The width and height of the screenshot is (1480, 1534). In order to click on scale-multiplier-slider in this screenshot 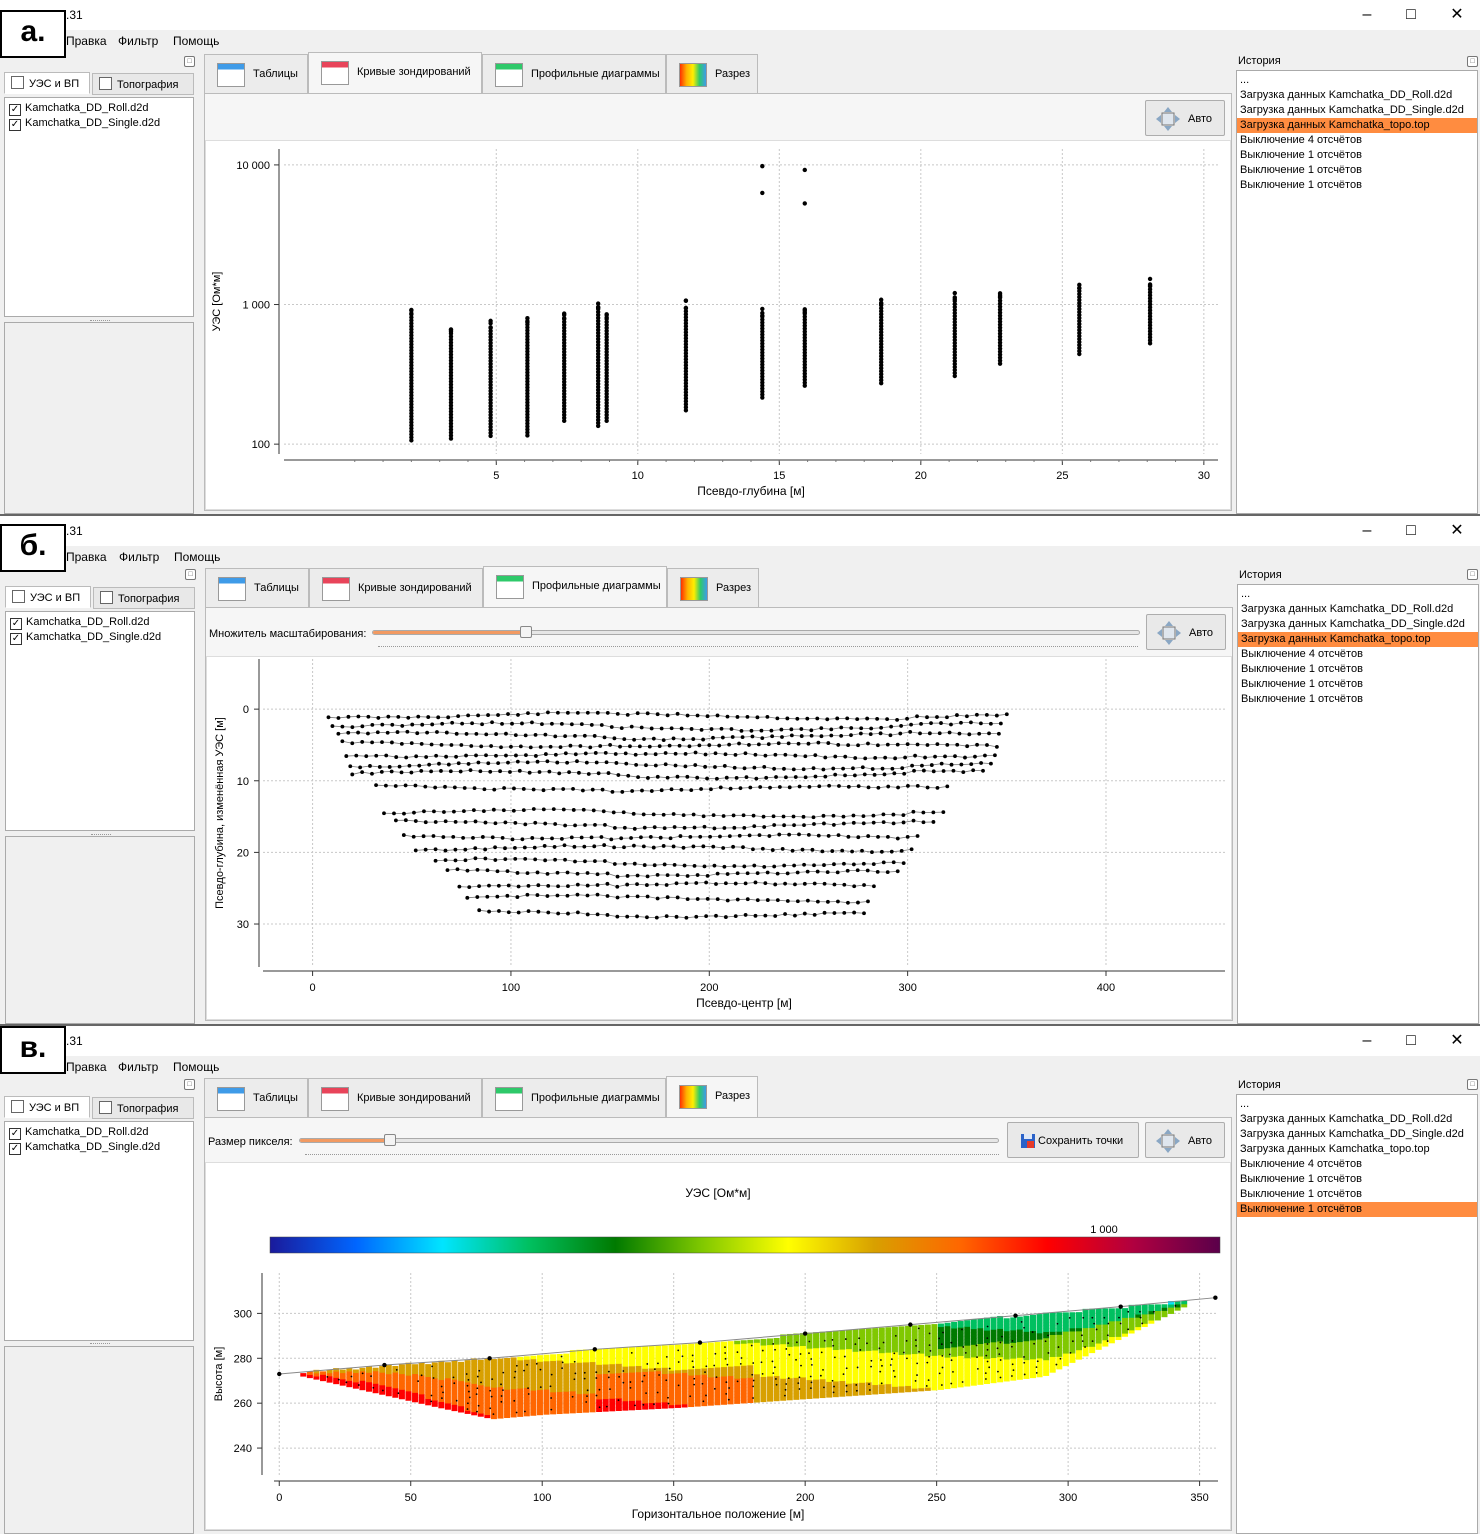, I will do `click(756, 632)`.